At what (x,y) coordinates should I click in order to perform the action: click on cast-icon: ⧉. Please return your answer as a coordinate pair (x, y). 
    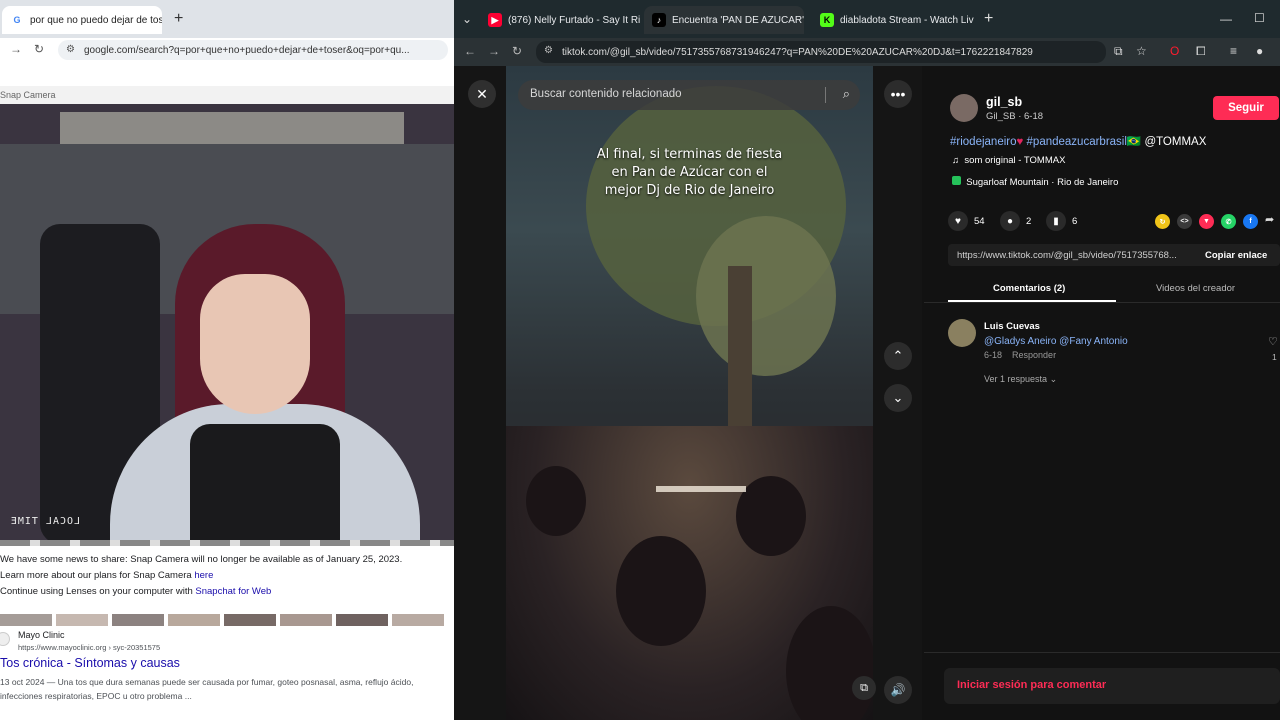
    Looking at the image, I should click on (1118, 51).